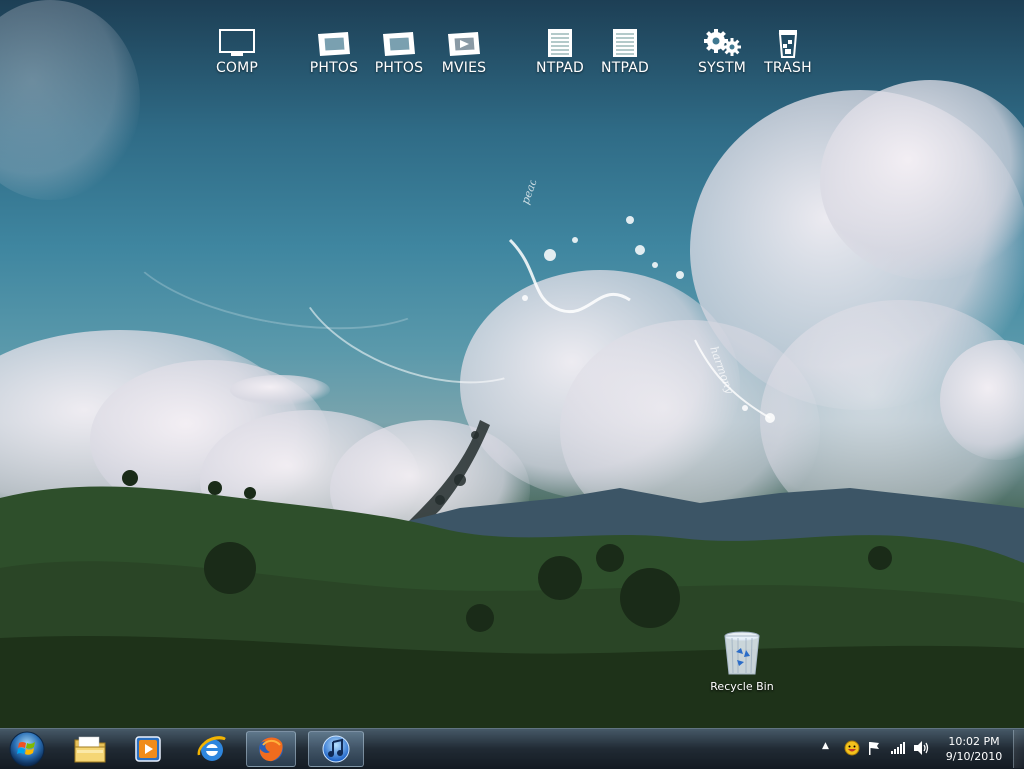 The image size is (1024, 769). Describe the element at coordinates (722, 68) in the screenshot. I see `shortcut-label: SYSTM` at that location.